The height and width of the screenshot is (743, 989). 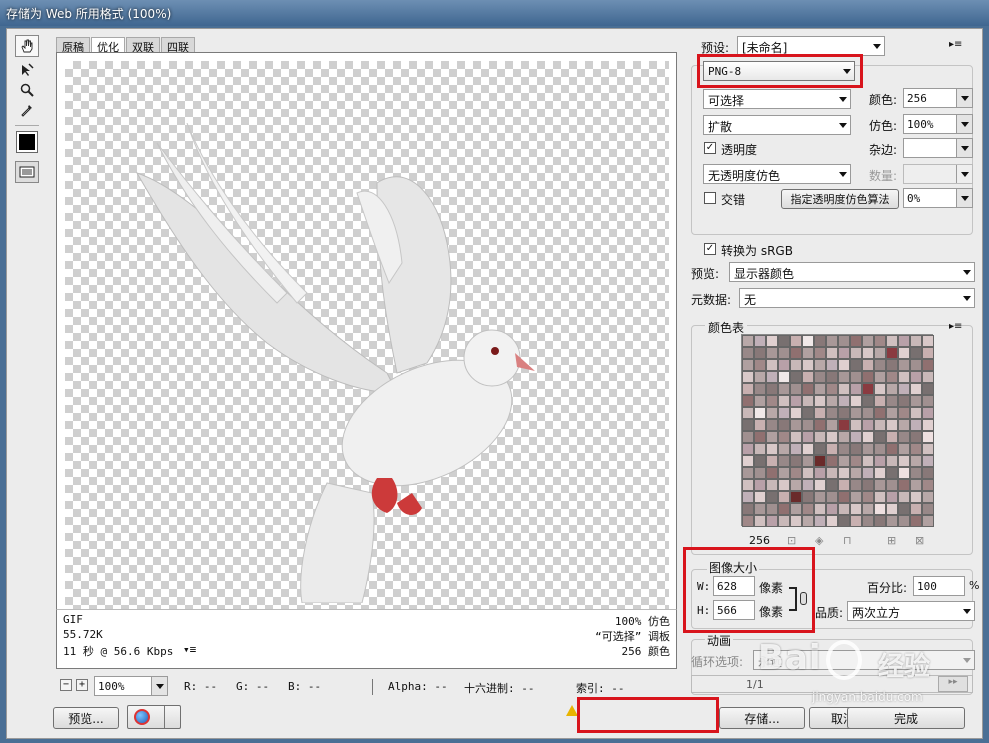 What do you see at coordinates (819, 540) in the screenshot?
I see `web-shift-icon: ◈` at bounding box center [819, 540].